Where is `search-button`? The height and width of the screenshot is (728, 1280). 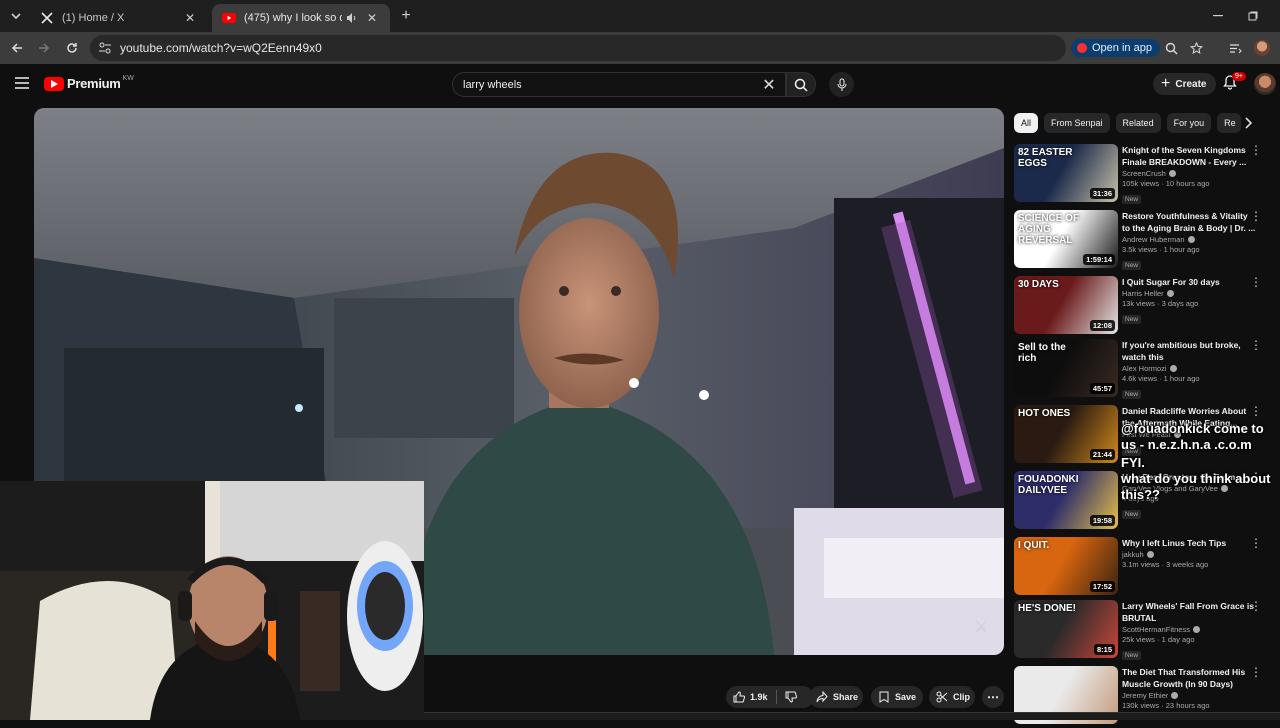
search-button is located at coordinates (801, 84).